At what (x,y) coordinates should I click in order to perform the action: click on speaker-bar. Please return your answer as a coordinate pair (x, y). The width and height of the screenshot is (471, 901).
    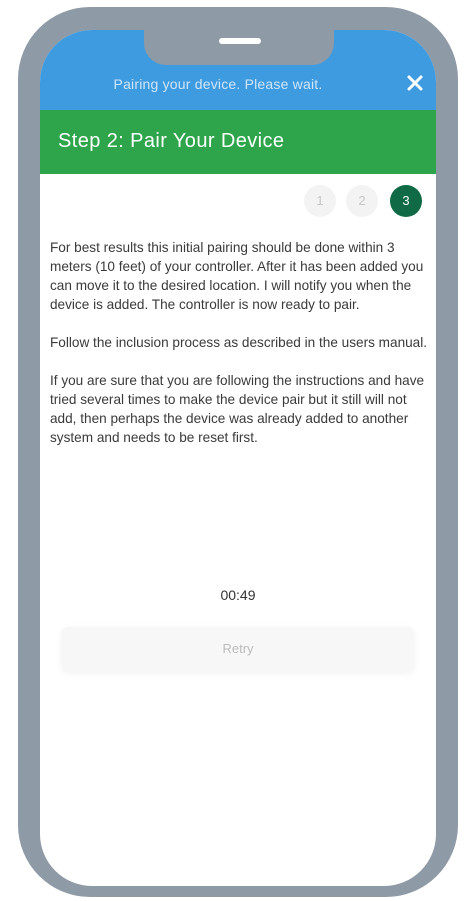
    Looking at the image, I should click on (240, 41).